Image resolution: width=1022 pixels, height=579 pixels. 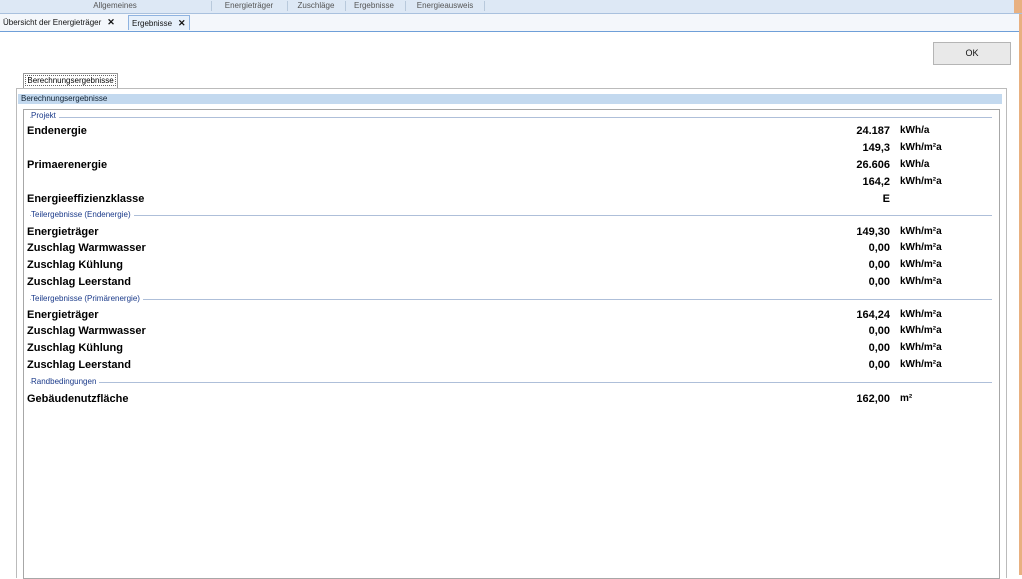 What do you see at coordinates (876, 148) in the screenshot?
I see `value-endenergie-kwhm2: 149,3` at bounding box center [876, 148].